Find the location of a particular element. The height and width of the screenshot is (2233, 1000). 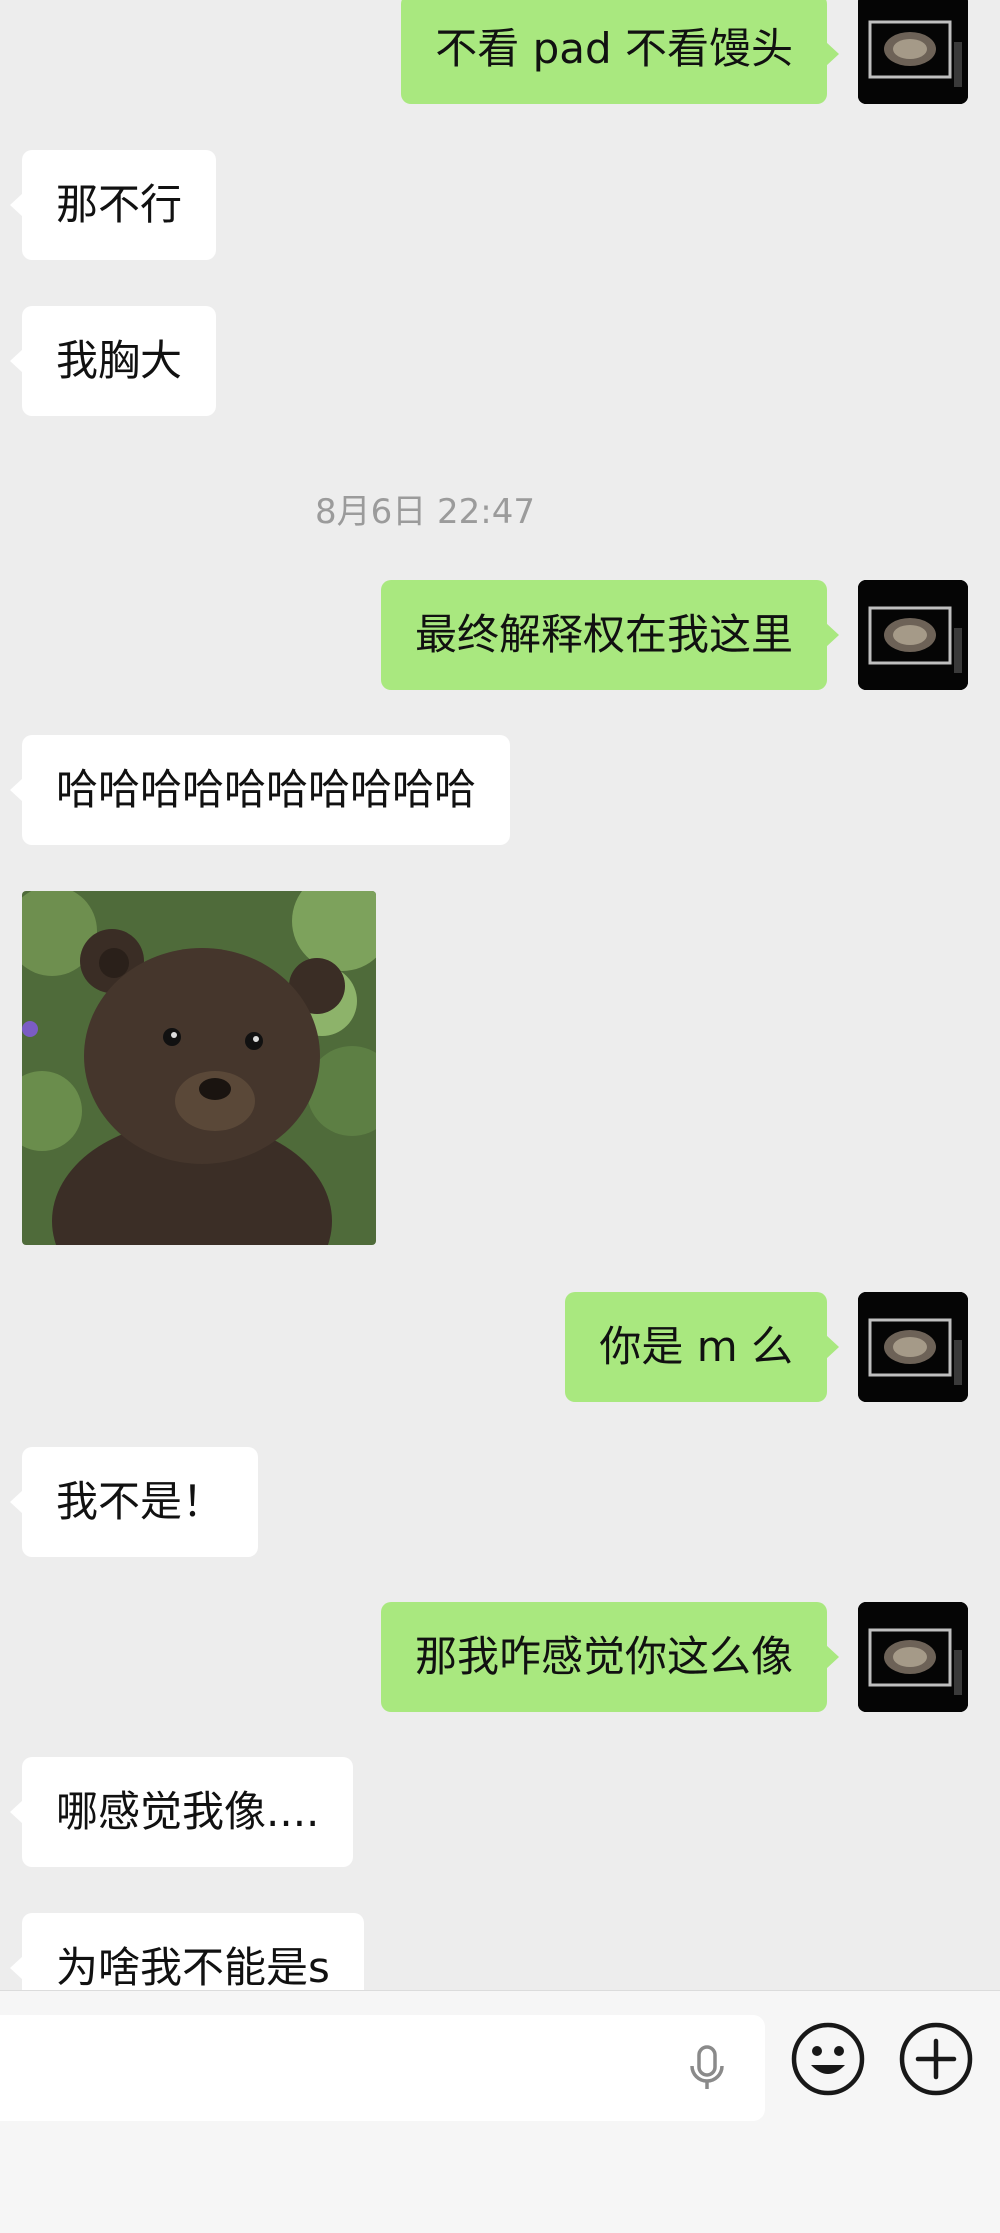

input-bar is located at coordinates (500, 2111).